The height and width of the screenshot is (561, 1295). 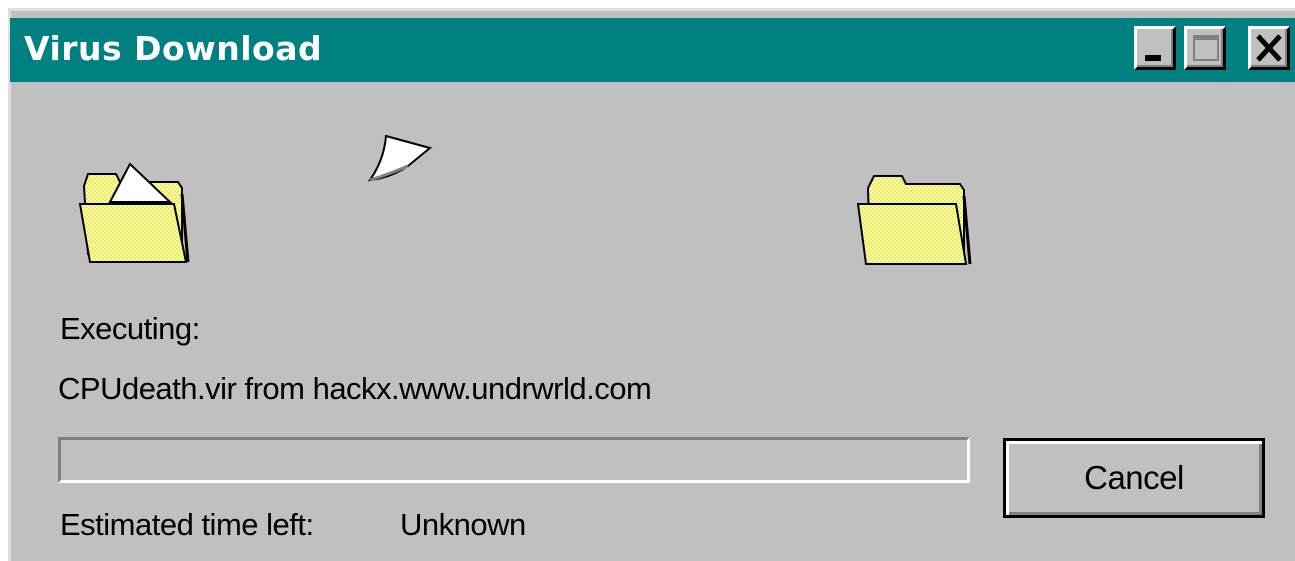 I want to click on time-left-value: Unknown, so click(x=463, y=524).